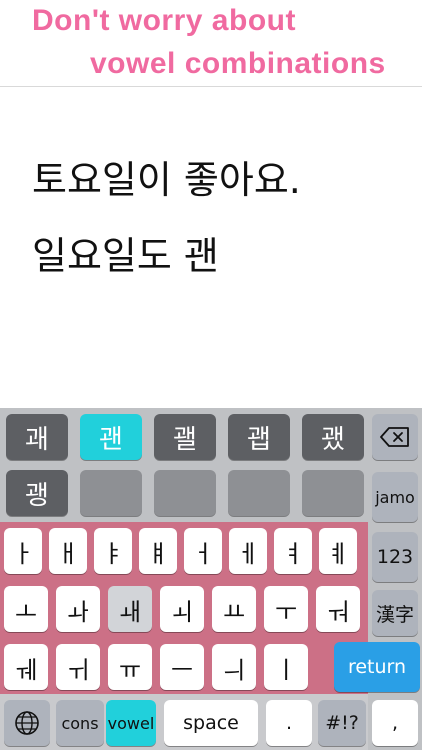 The width and height of the screenshot is (422, 750). What do you see at coordinates (333, 437) in the screenshot?
I see `candidate-key: 괬` at bounding box center [333, 437].